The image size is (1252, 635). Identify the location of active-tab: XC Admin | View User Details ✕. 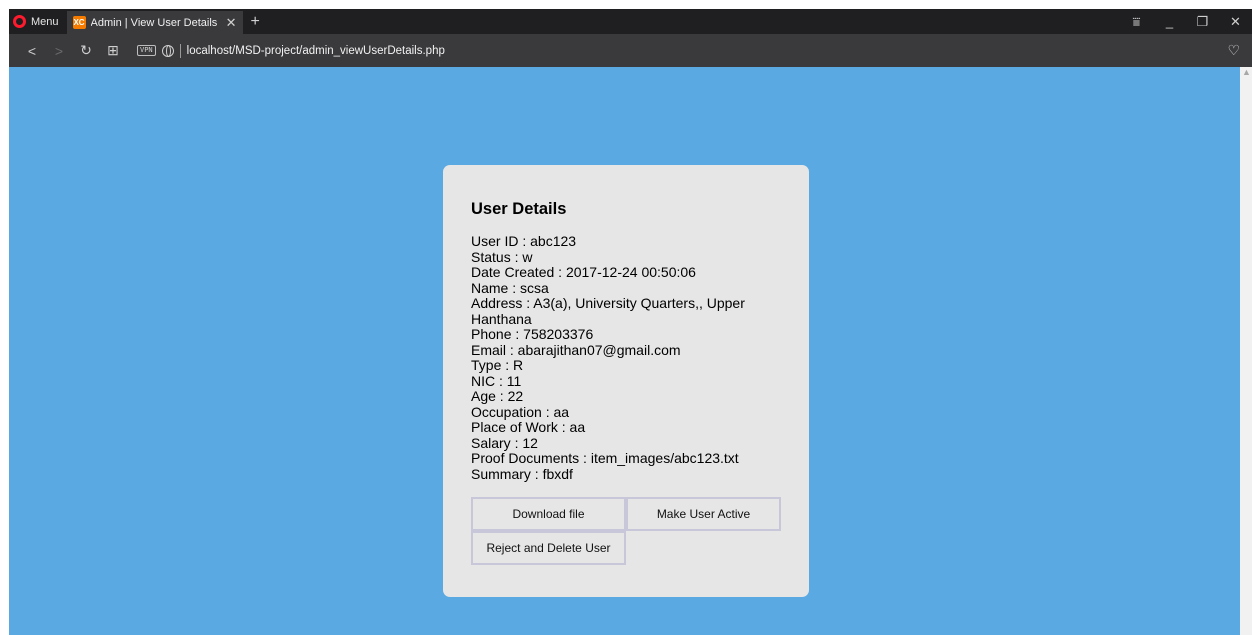
(154, 22).